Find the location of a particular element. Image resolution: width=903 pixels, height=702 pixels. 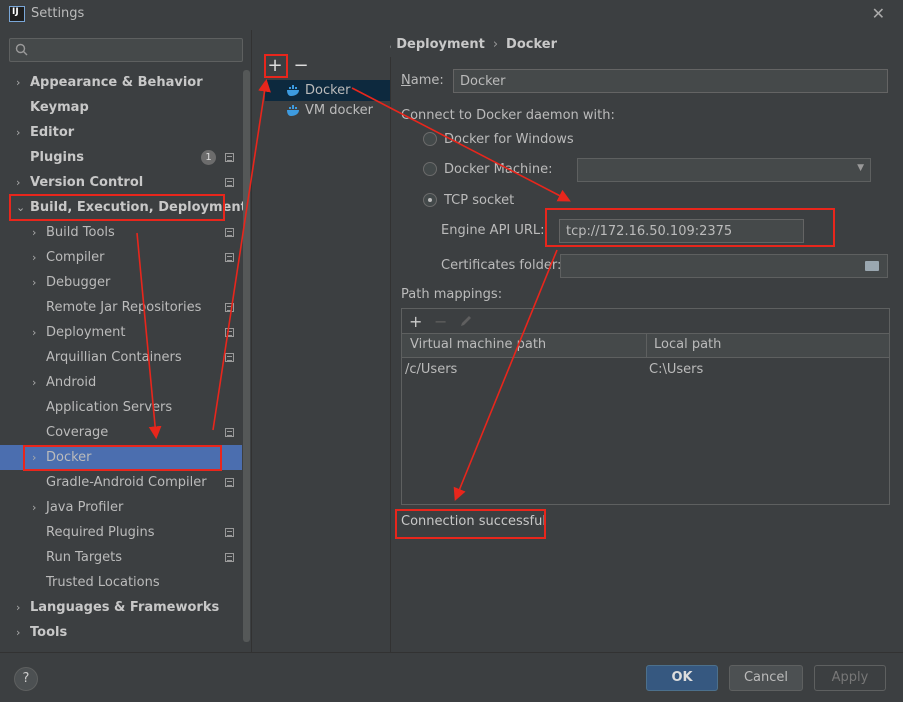

sidebar-item-application-servers: Application Servers is located at coordinates (121, 407).